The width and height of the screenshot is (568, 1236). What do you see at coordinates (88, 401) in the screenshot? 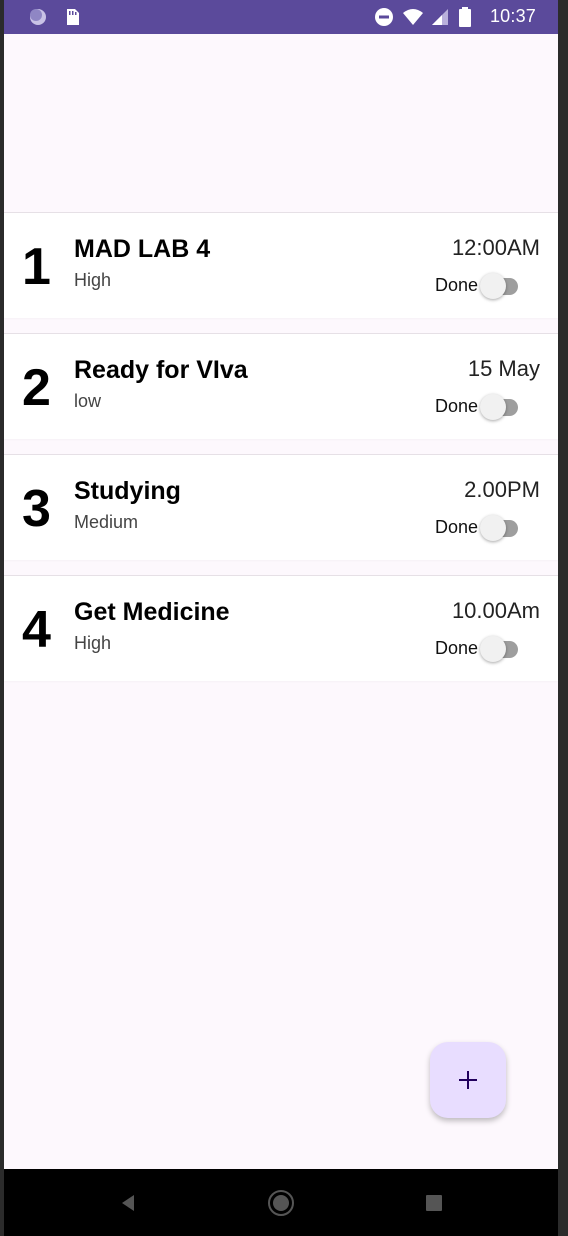
I see `task-priority: low` at bounding box center [88, 401].